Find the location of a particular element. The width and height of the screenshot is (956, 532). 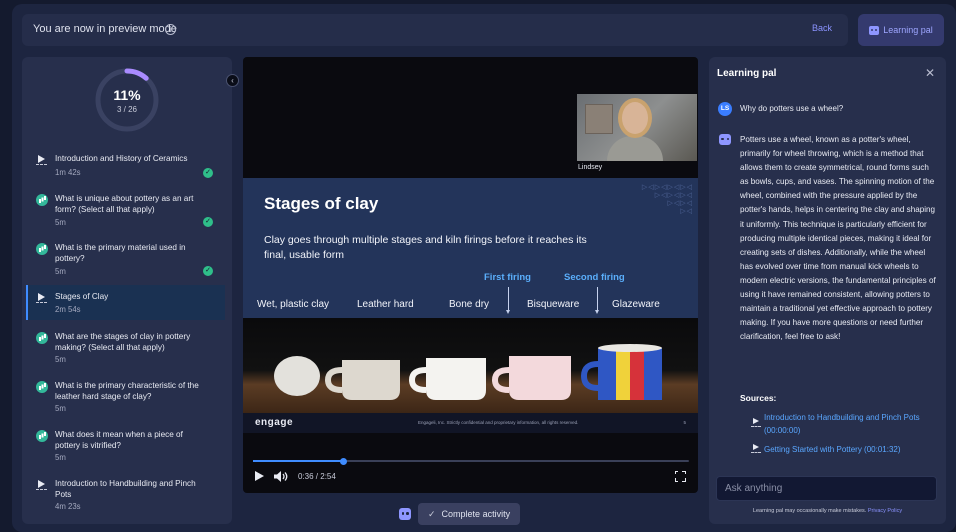

video-controls: 0:36 / 2:54 is located at coordinates (470, 470).